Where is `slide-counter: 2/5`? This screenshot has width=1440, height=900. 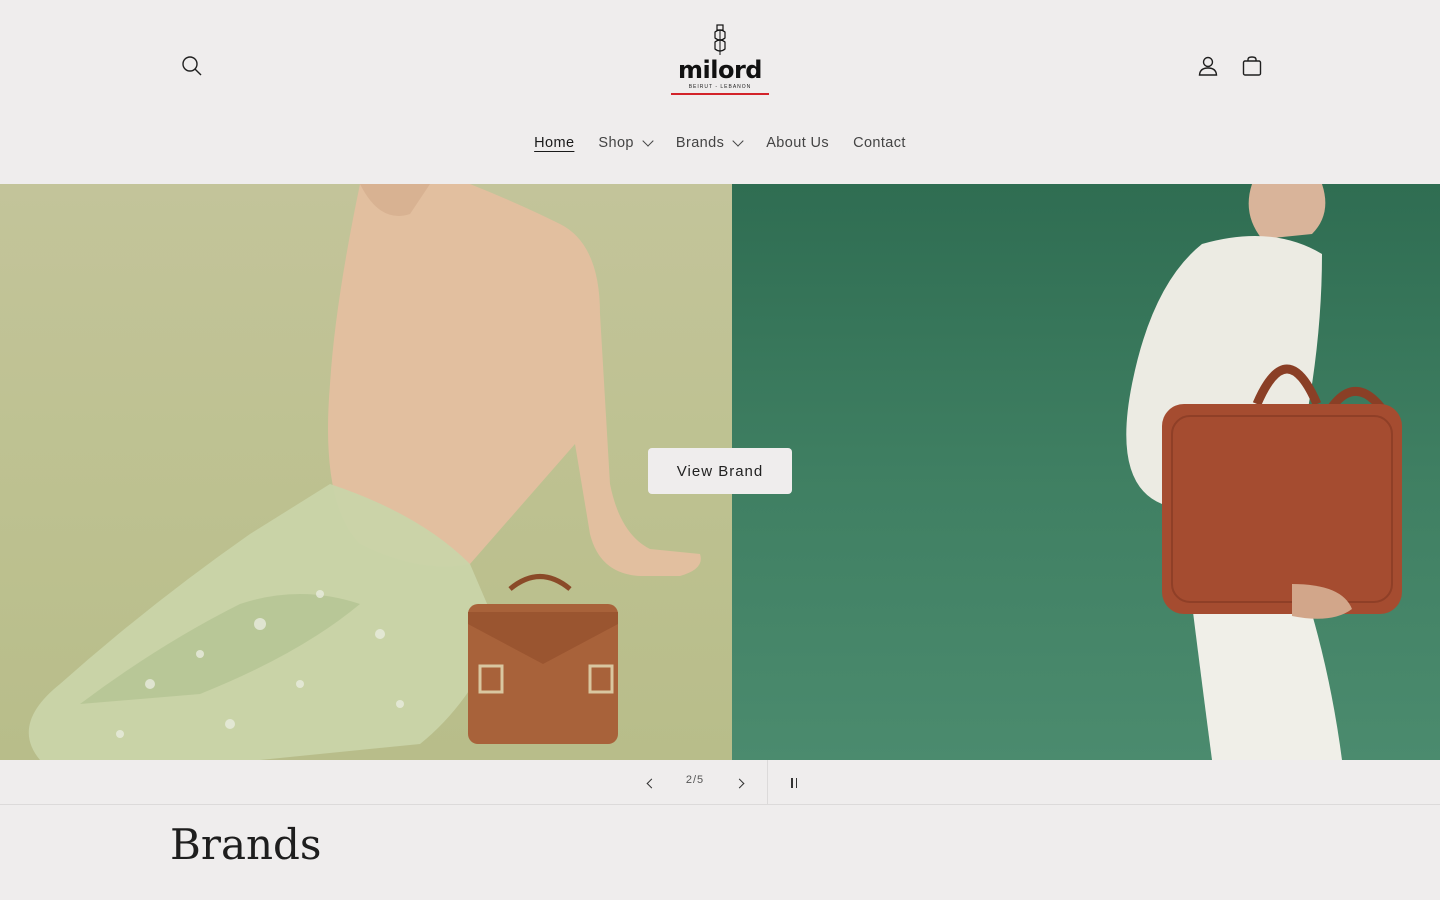
slide-counter: 2/5 is located at coordinates (695, 780).